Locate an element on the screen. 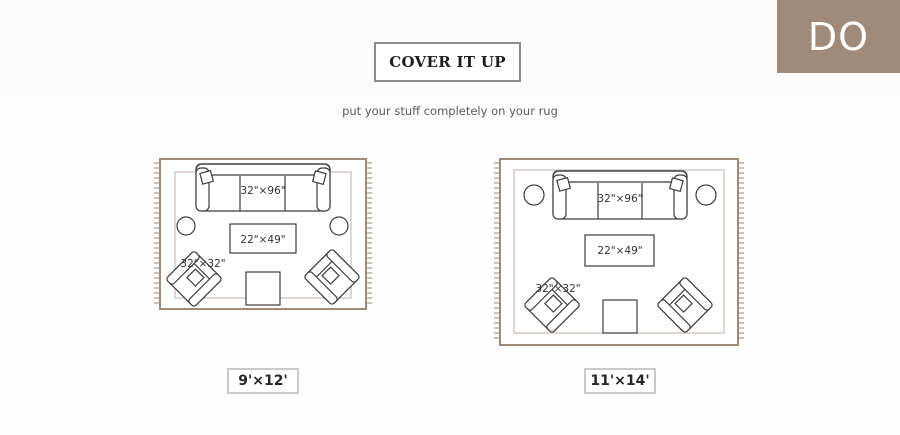 The image size is (900, 435). do-badge-label: DO is located at coordinates (838, 36).